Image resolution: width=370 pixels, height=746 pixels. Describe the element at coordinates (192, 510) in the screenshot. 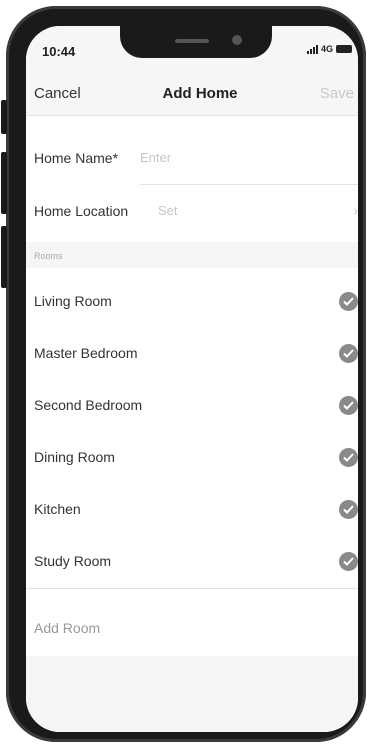

I see `room-item: Kitchen` at that location.